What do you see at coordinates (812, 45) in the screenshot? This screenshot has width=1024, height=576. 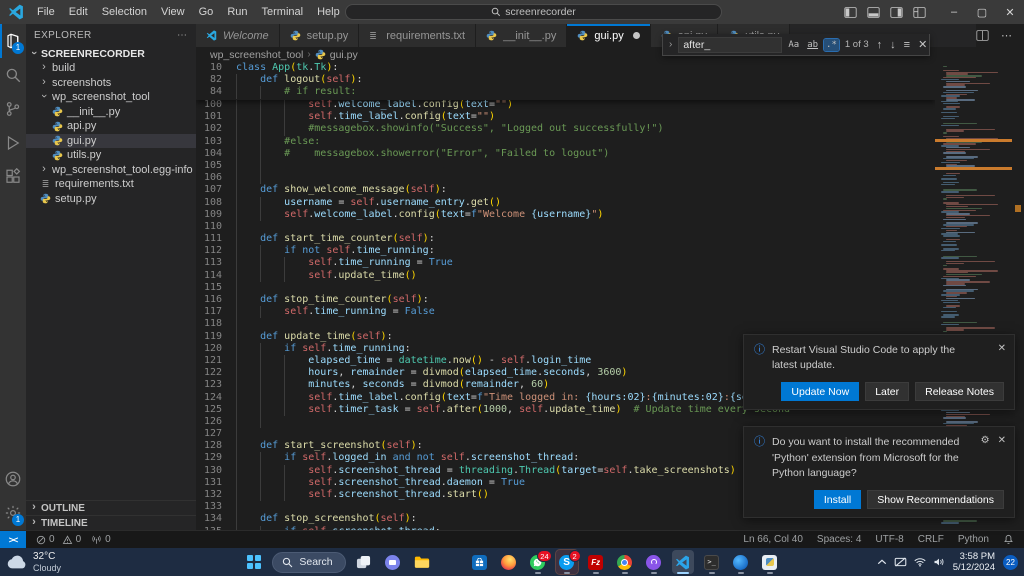 I see `whole-word-icon: ab` at bounding box center [812, 45].